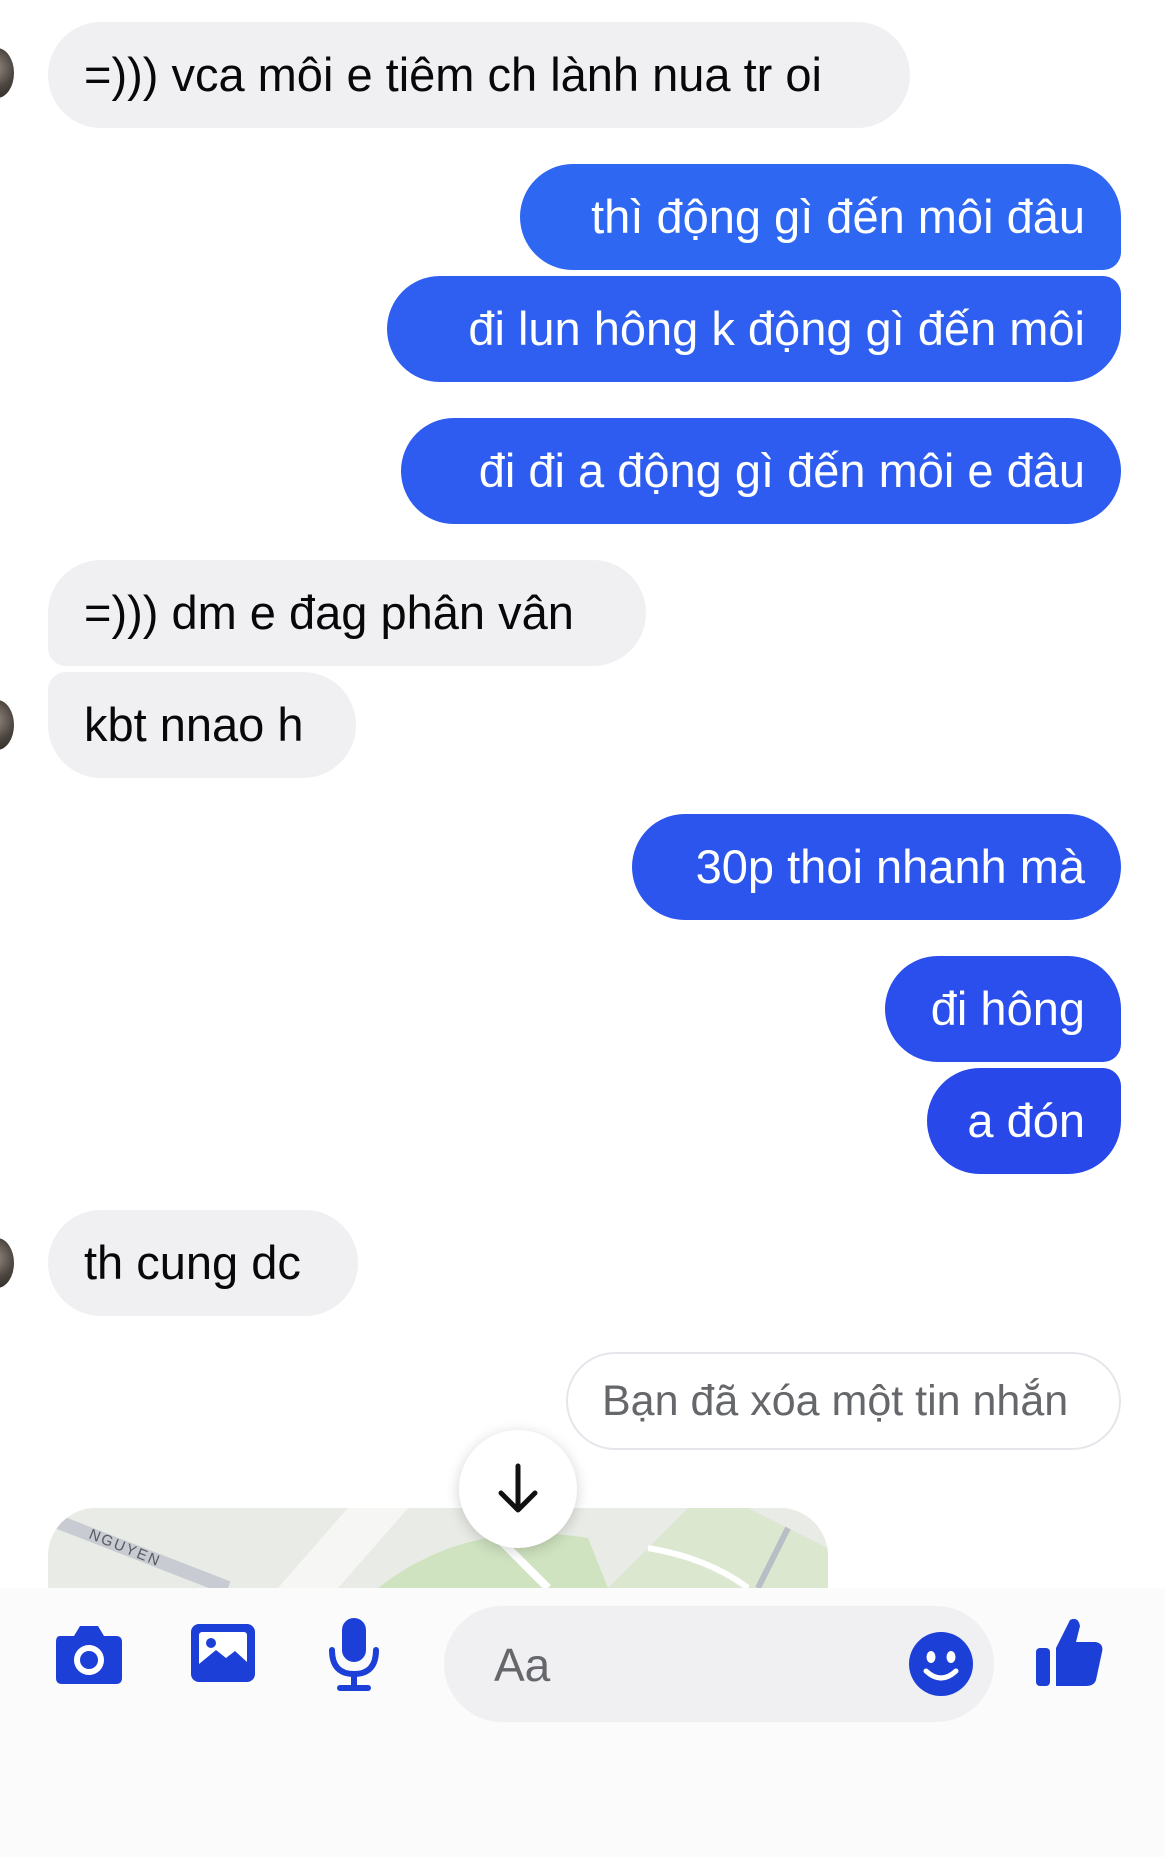 The height and width of the screenshot is (1857, 1165). I want to click on thumbs-up-icon, so click(1069, 1652).